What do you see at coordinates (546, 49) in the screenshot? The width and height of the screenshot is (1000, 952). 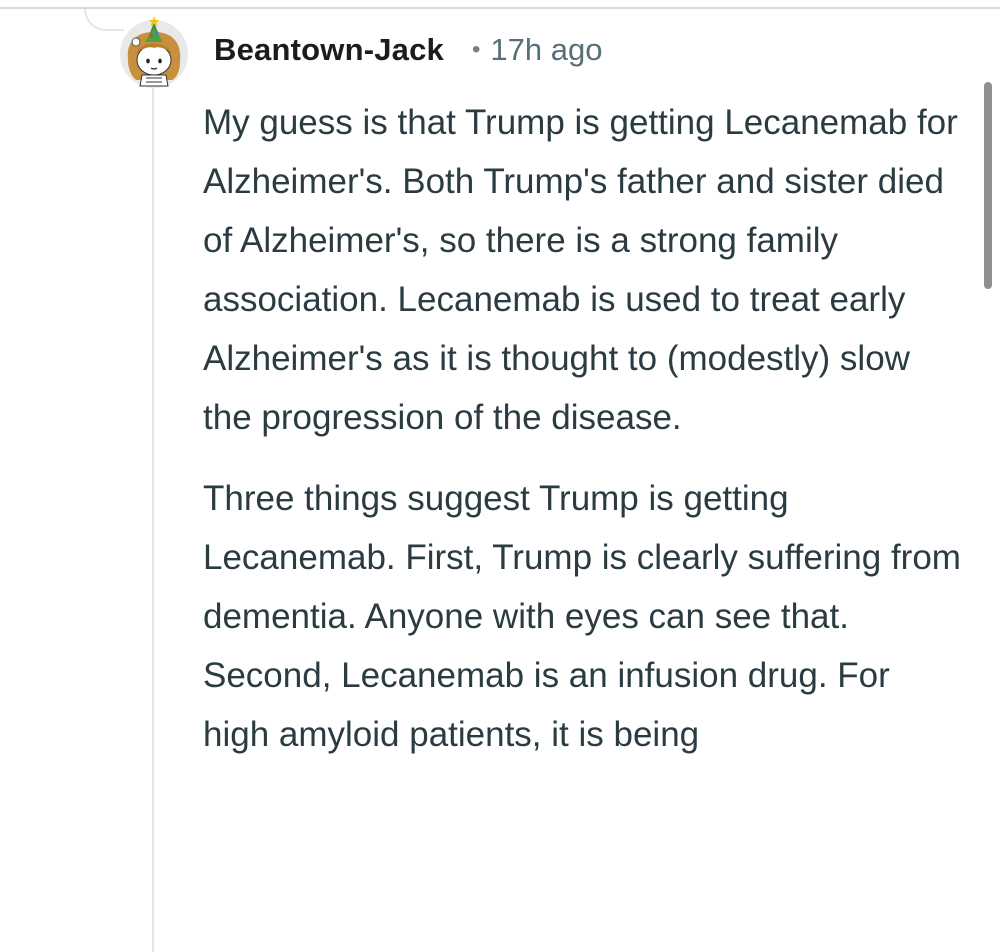 I see `comment-timestamp: 17h ago` at bounding box center [546, 49].